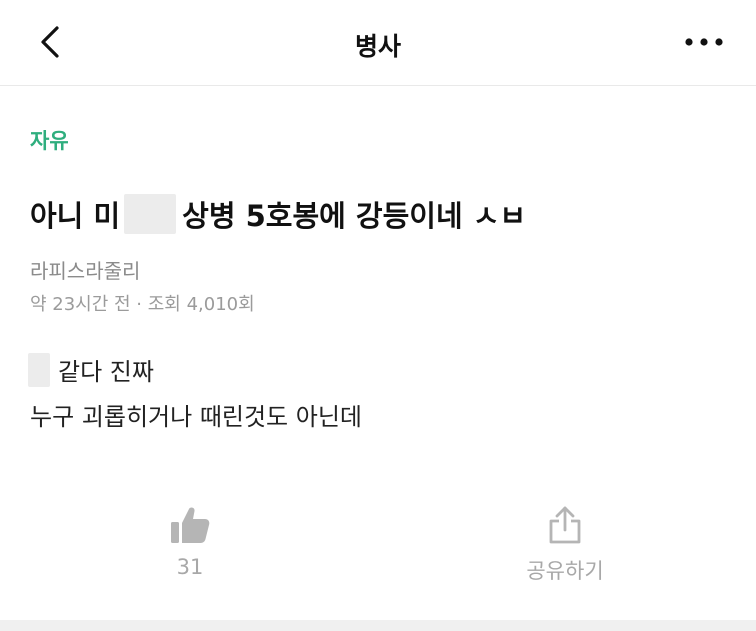 The height and width of the screenshot is (631, 756). Describe the element at coordinates (190, 567) in the screenshot. I see `like-count: 31` at that location.